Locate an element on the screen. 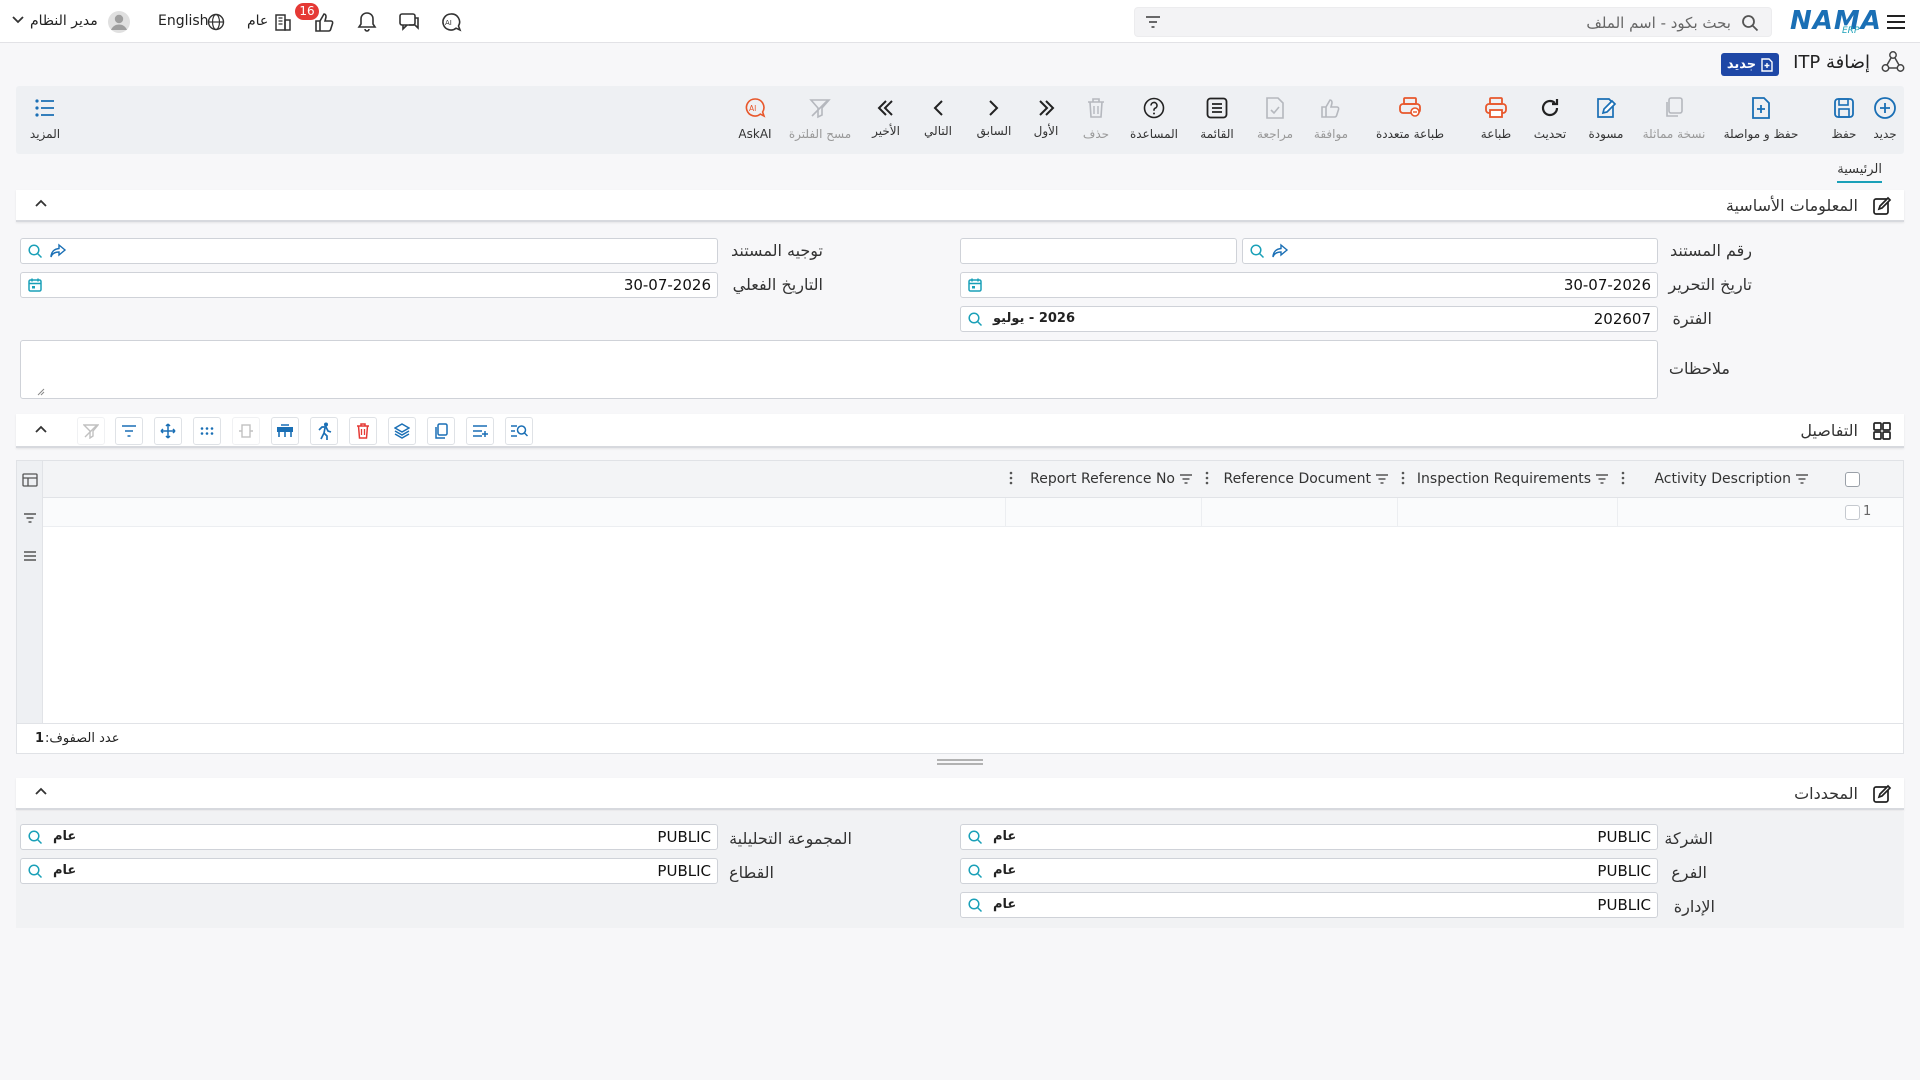 The image size is (1920, 1080). copy-rows-icon is located at coordinates (441, 431).